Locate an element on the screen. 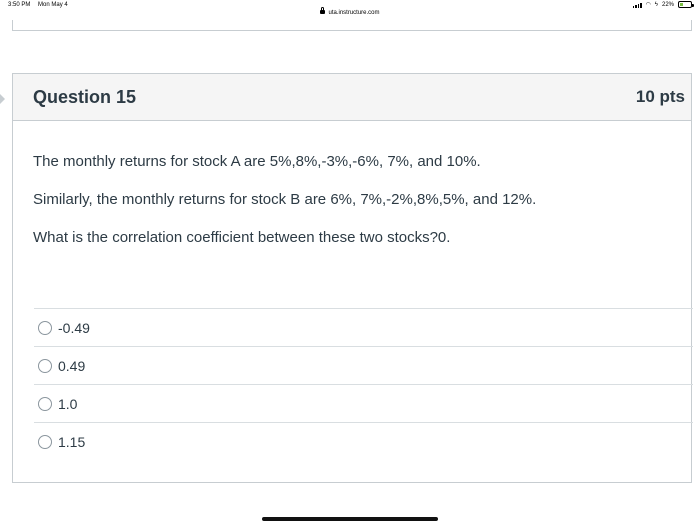  answer-option: 1.0 is located at coordinates (363, 403).